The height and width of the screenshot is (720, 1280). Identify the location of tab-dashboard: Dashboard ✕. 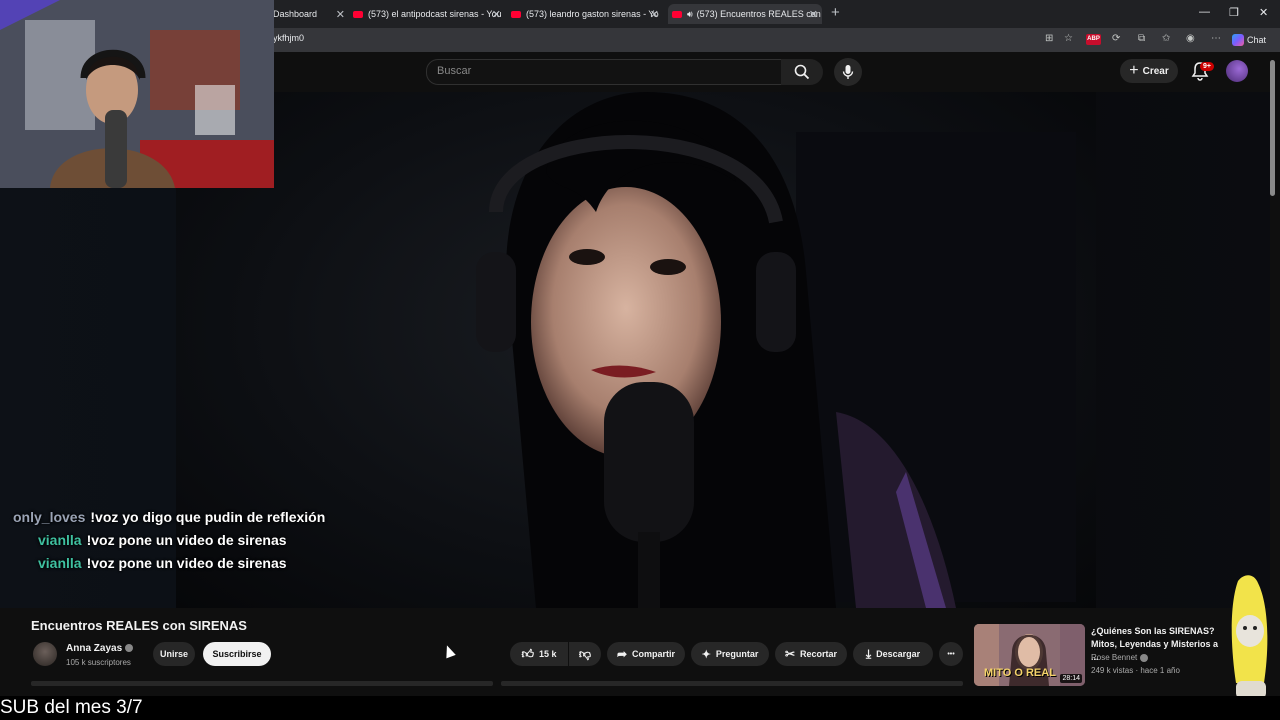
(309, 14).